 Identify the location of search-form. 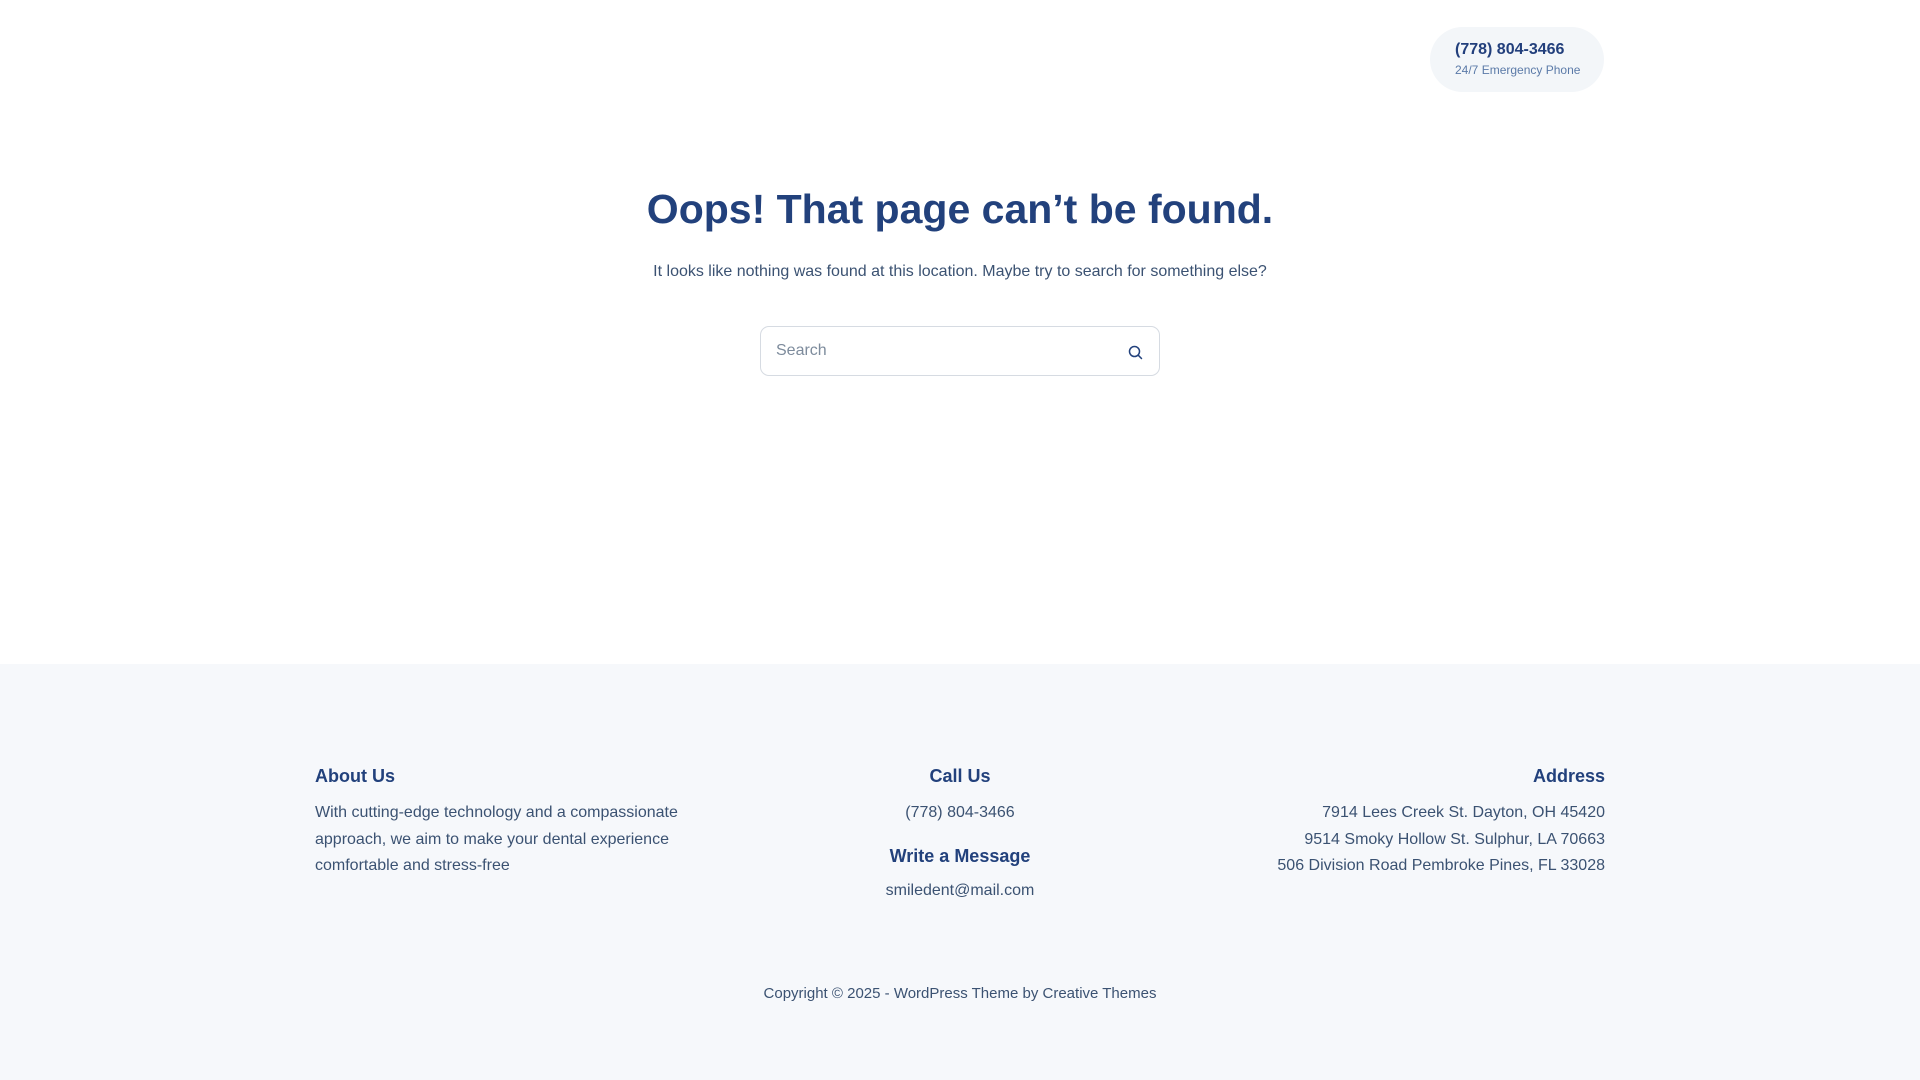
(960, 351).